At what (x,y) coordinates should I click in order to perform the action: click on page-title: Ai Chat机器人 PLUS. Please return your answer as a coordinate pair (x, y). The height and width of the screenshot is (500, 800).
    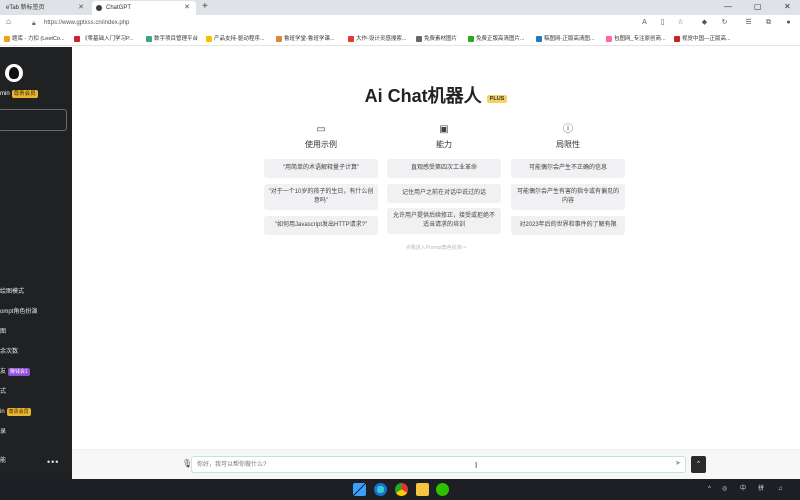
    Looking at the image, I should click on (436, 95).